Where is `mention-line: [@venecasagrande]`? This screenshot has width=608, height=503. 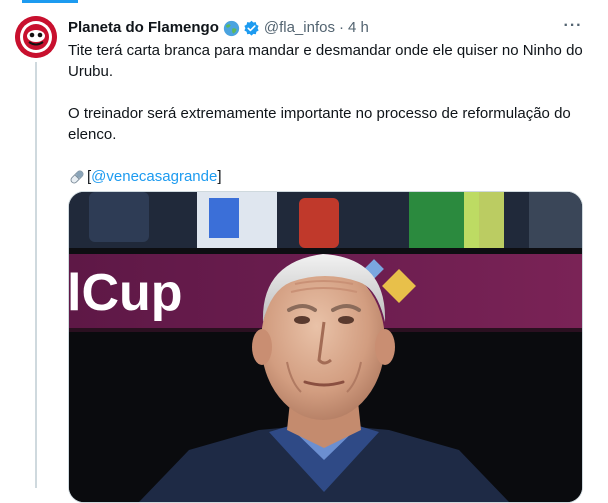
mention-line: [@venecasagrande] is located at coordinates (328, 176).